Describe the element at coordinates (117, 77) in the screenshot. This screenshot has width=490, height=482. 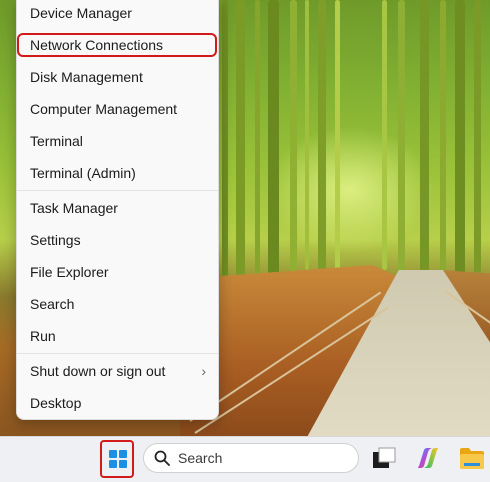
I see `menu-item-disk-management: Disk Management` at that location.